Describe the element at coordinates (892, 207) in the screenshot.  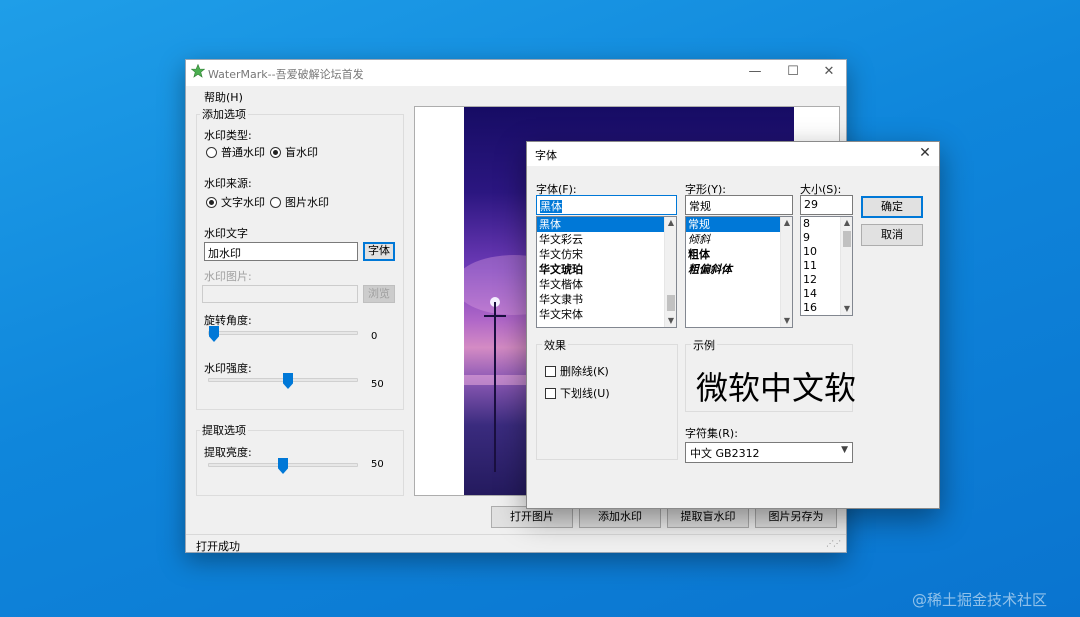
I see `ok-button: 确定` at that location.